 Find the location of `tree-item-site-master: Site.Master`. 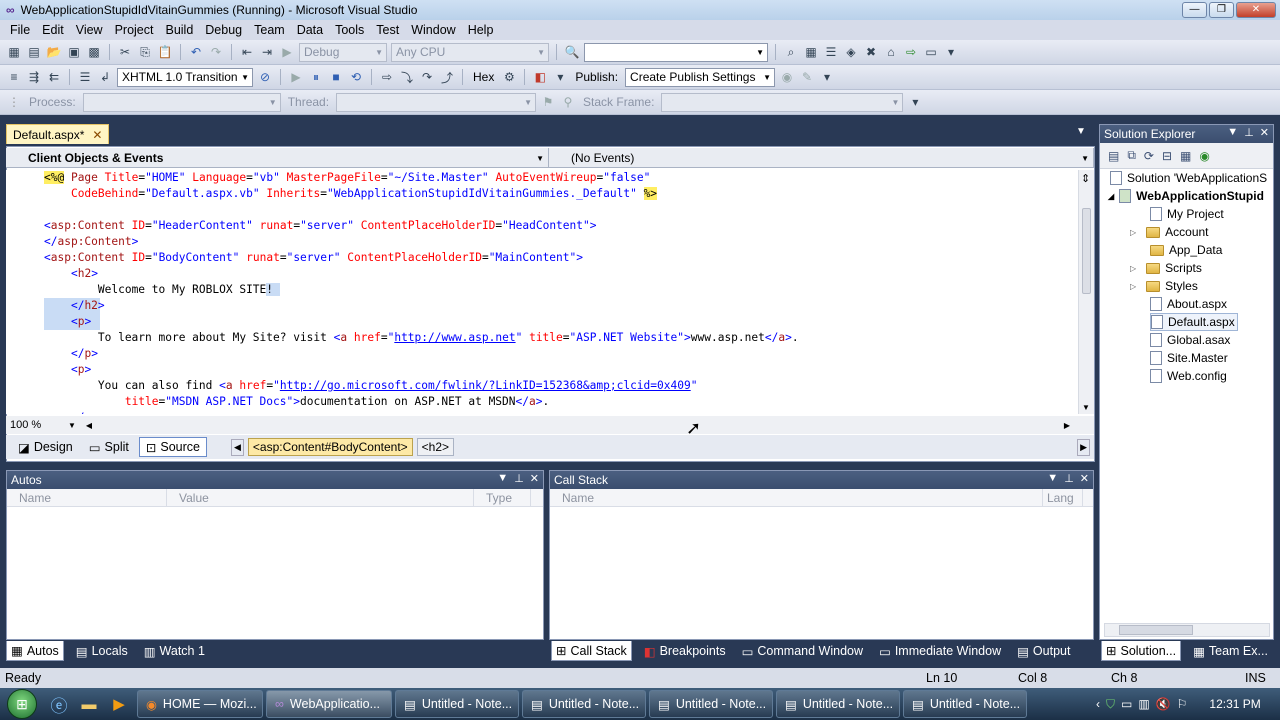

tree-item-site-master: Site.Master is located at coordinates (1189, 358).